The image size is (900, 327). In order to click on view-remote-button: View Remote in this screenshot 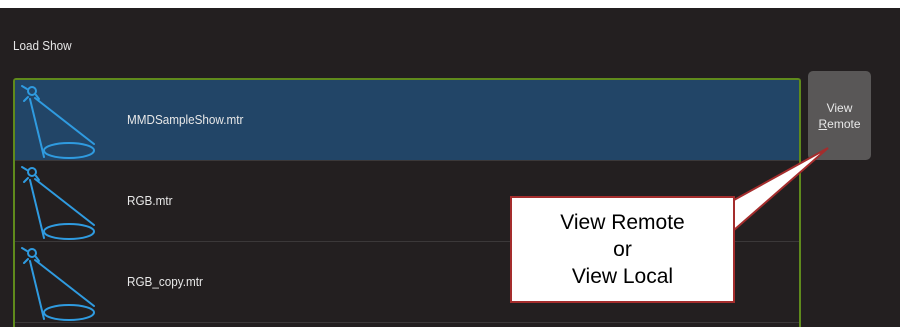, I will do `click(839, 115)`.